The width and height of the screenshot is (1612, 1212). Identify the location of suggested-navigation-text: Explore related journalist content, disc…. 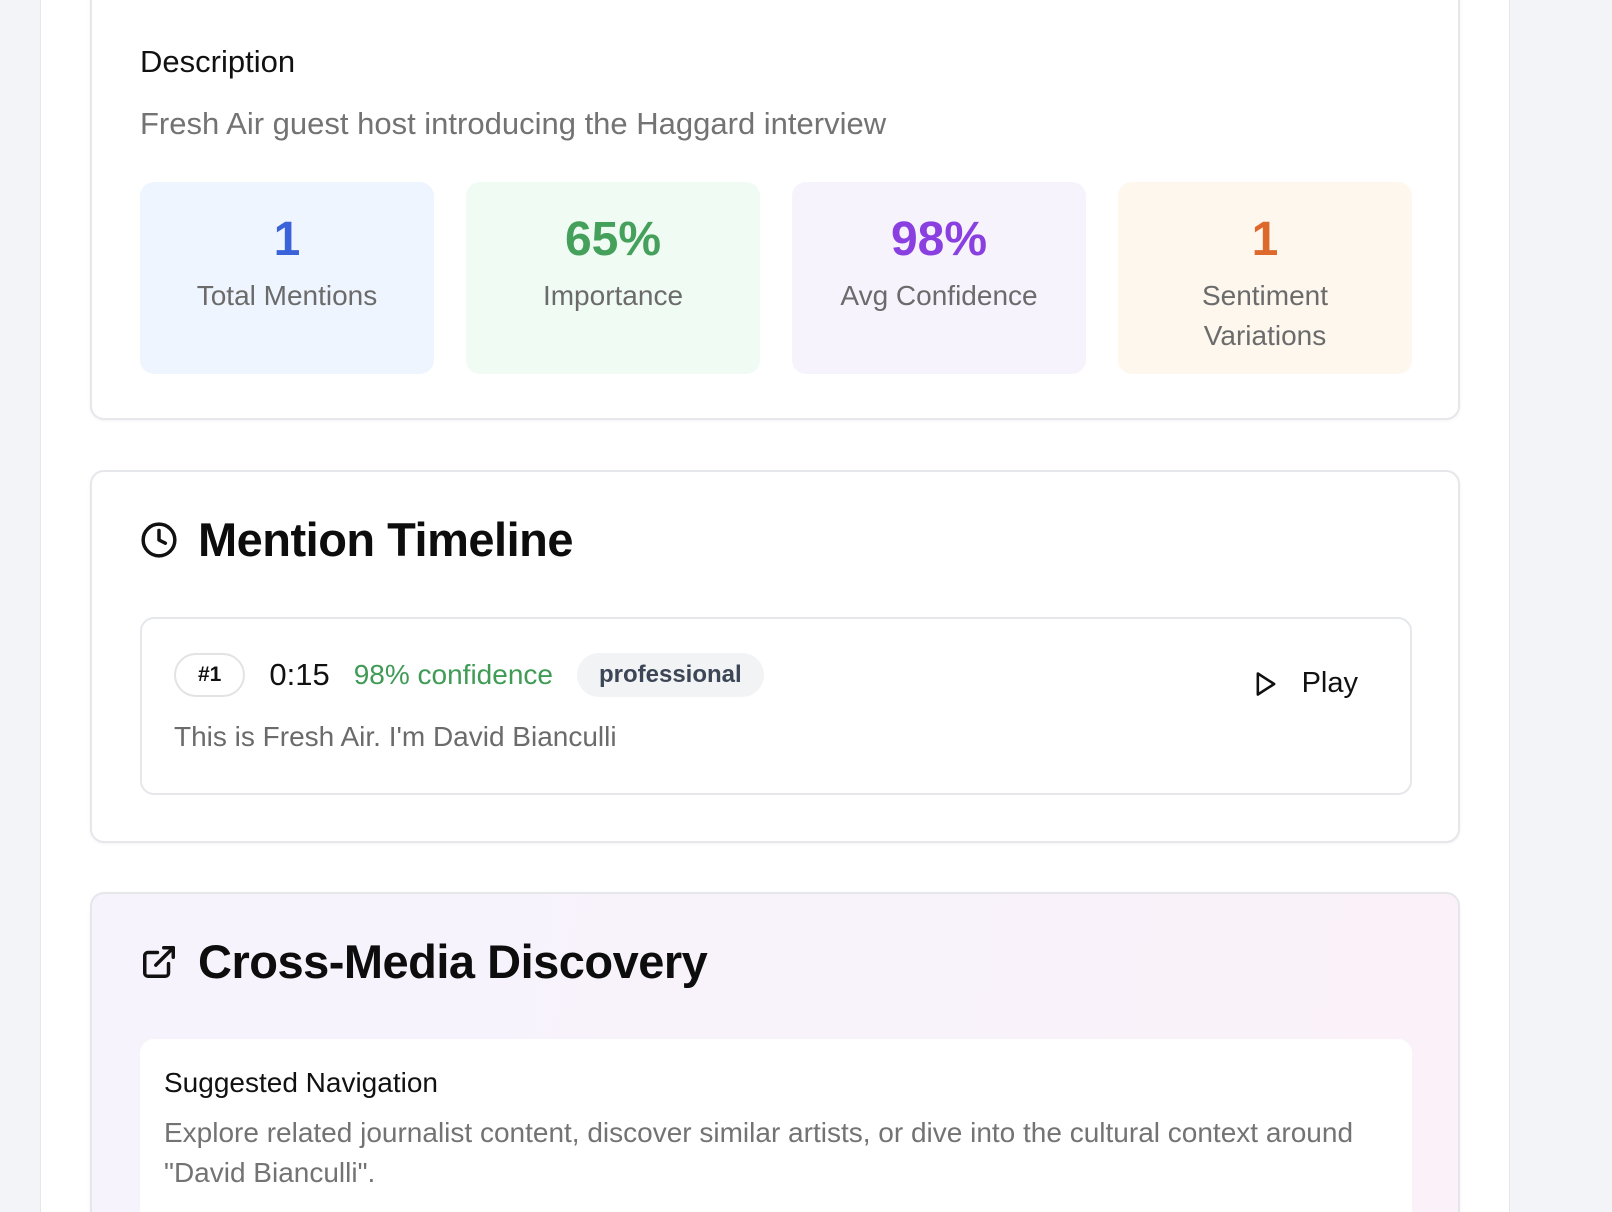
(759, 1152).